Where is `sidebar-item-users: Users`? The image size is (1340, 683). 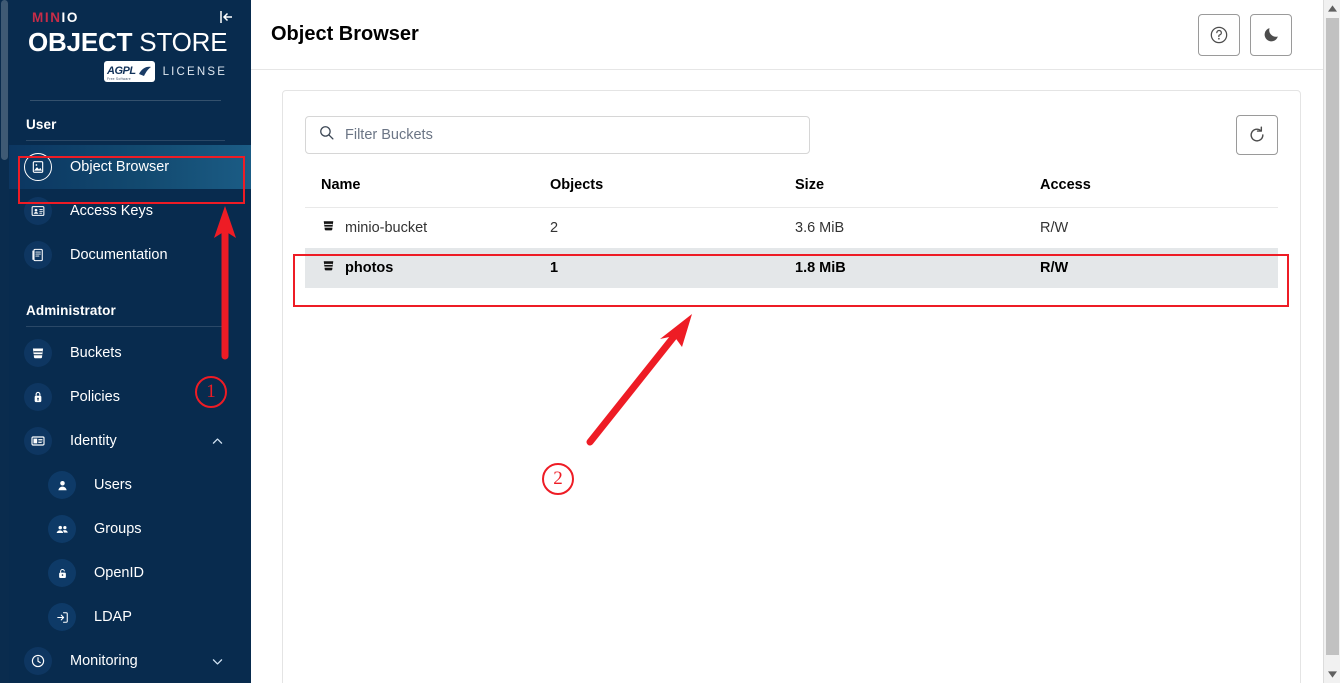
sidebar-item-users: Users is located at coordinates (125, 485).